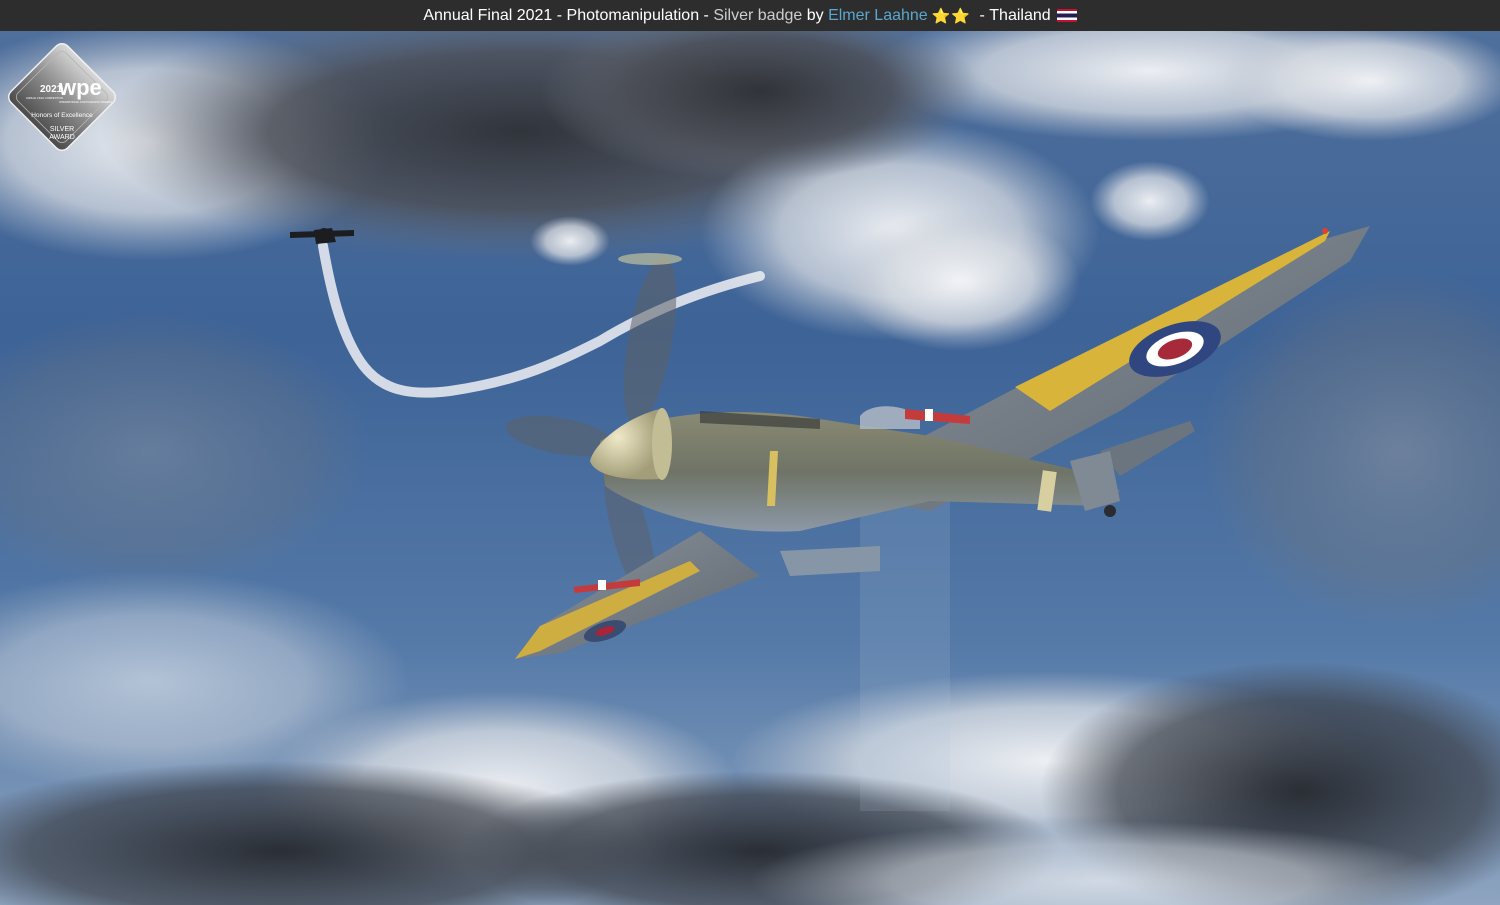 Image resolution: width=1500 pixels, height=905 pixels. Describe the element at coordinates (62, 137) in the screenshot. I see `badge-award-line2: AWARD` at that location.